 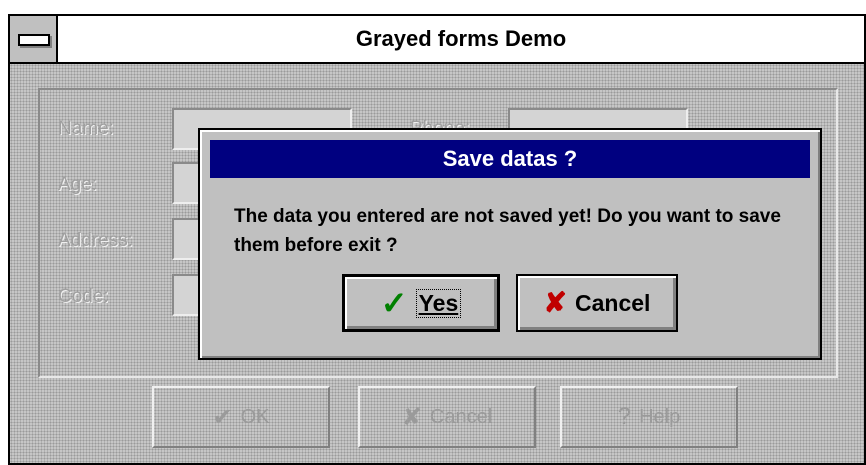 I want to click on ok-button-label: OK, so click(x=255, y=416).